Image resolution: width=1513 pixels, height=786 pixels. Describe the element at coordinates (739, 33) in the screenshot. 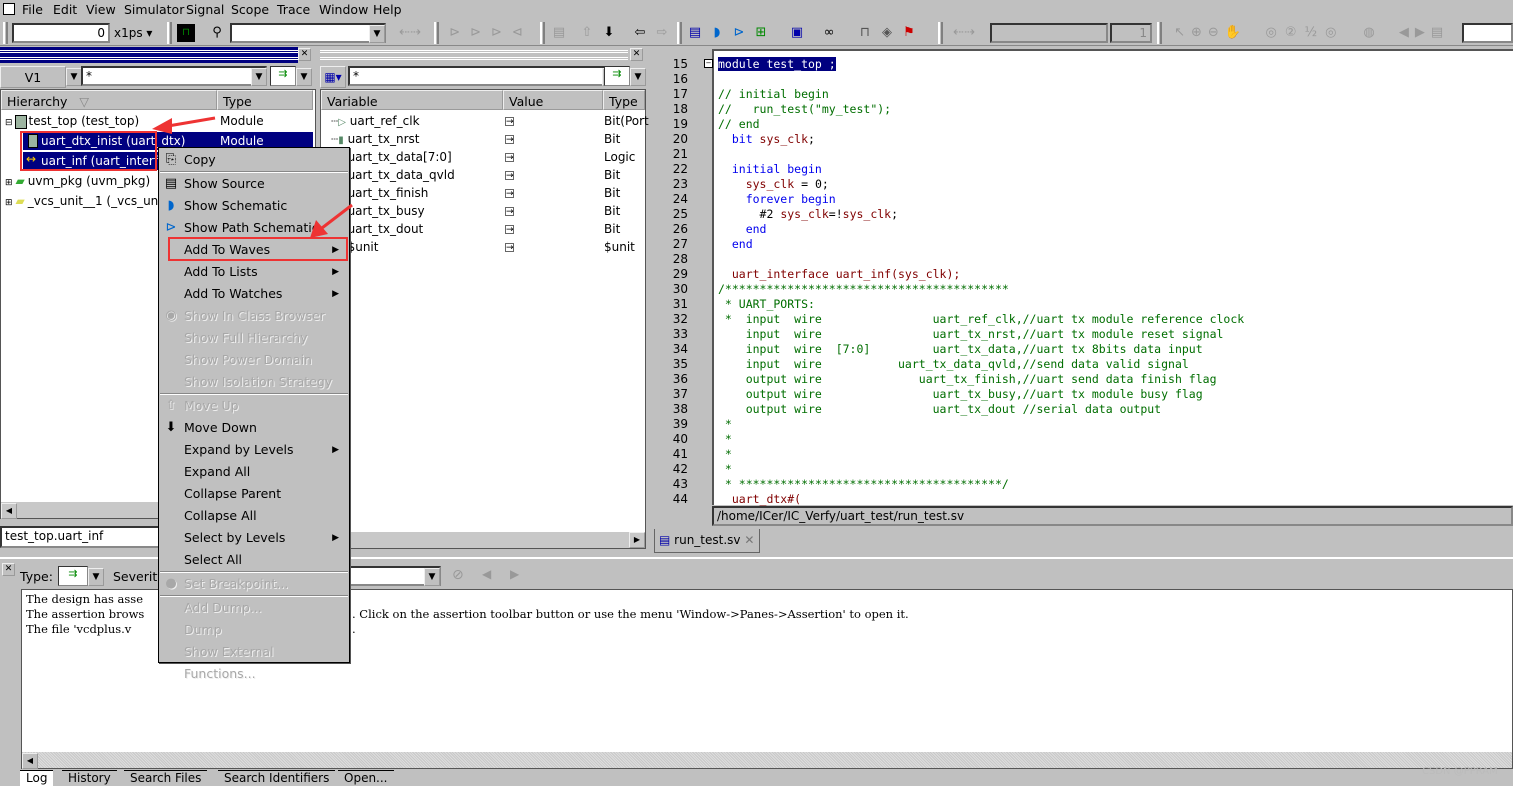

I see `path-schematic-icon: ⊳` at that location.